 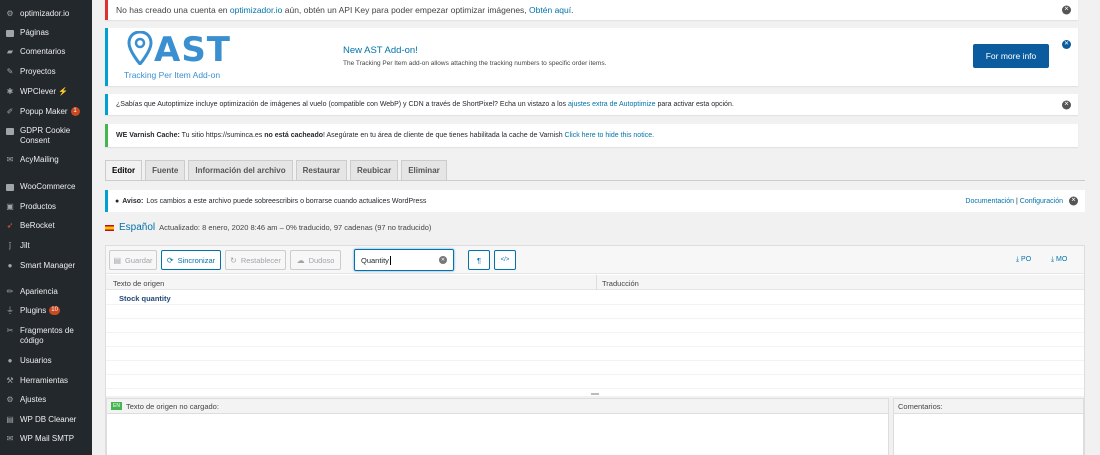 I want to click on optimizador-link: optimizador.io, so click(x=256, y=10).